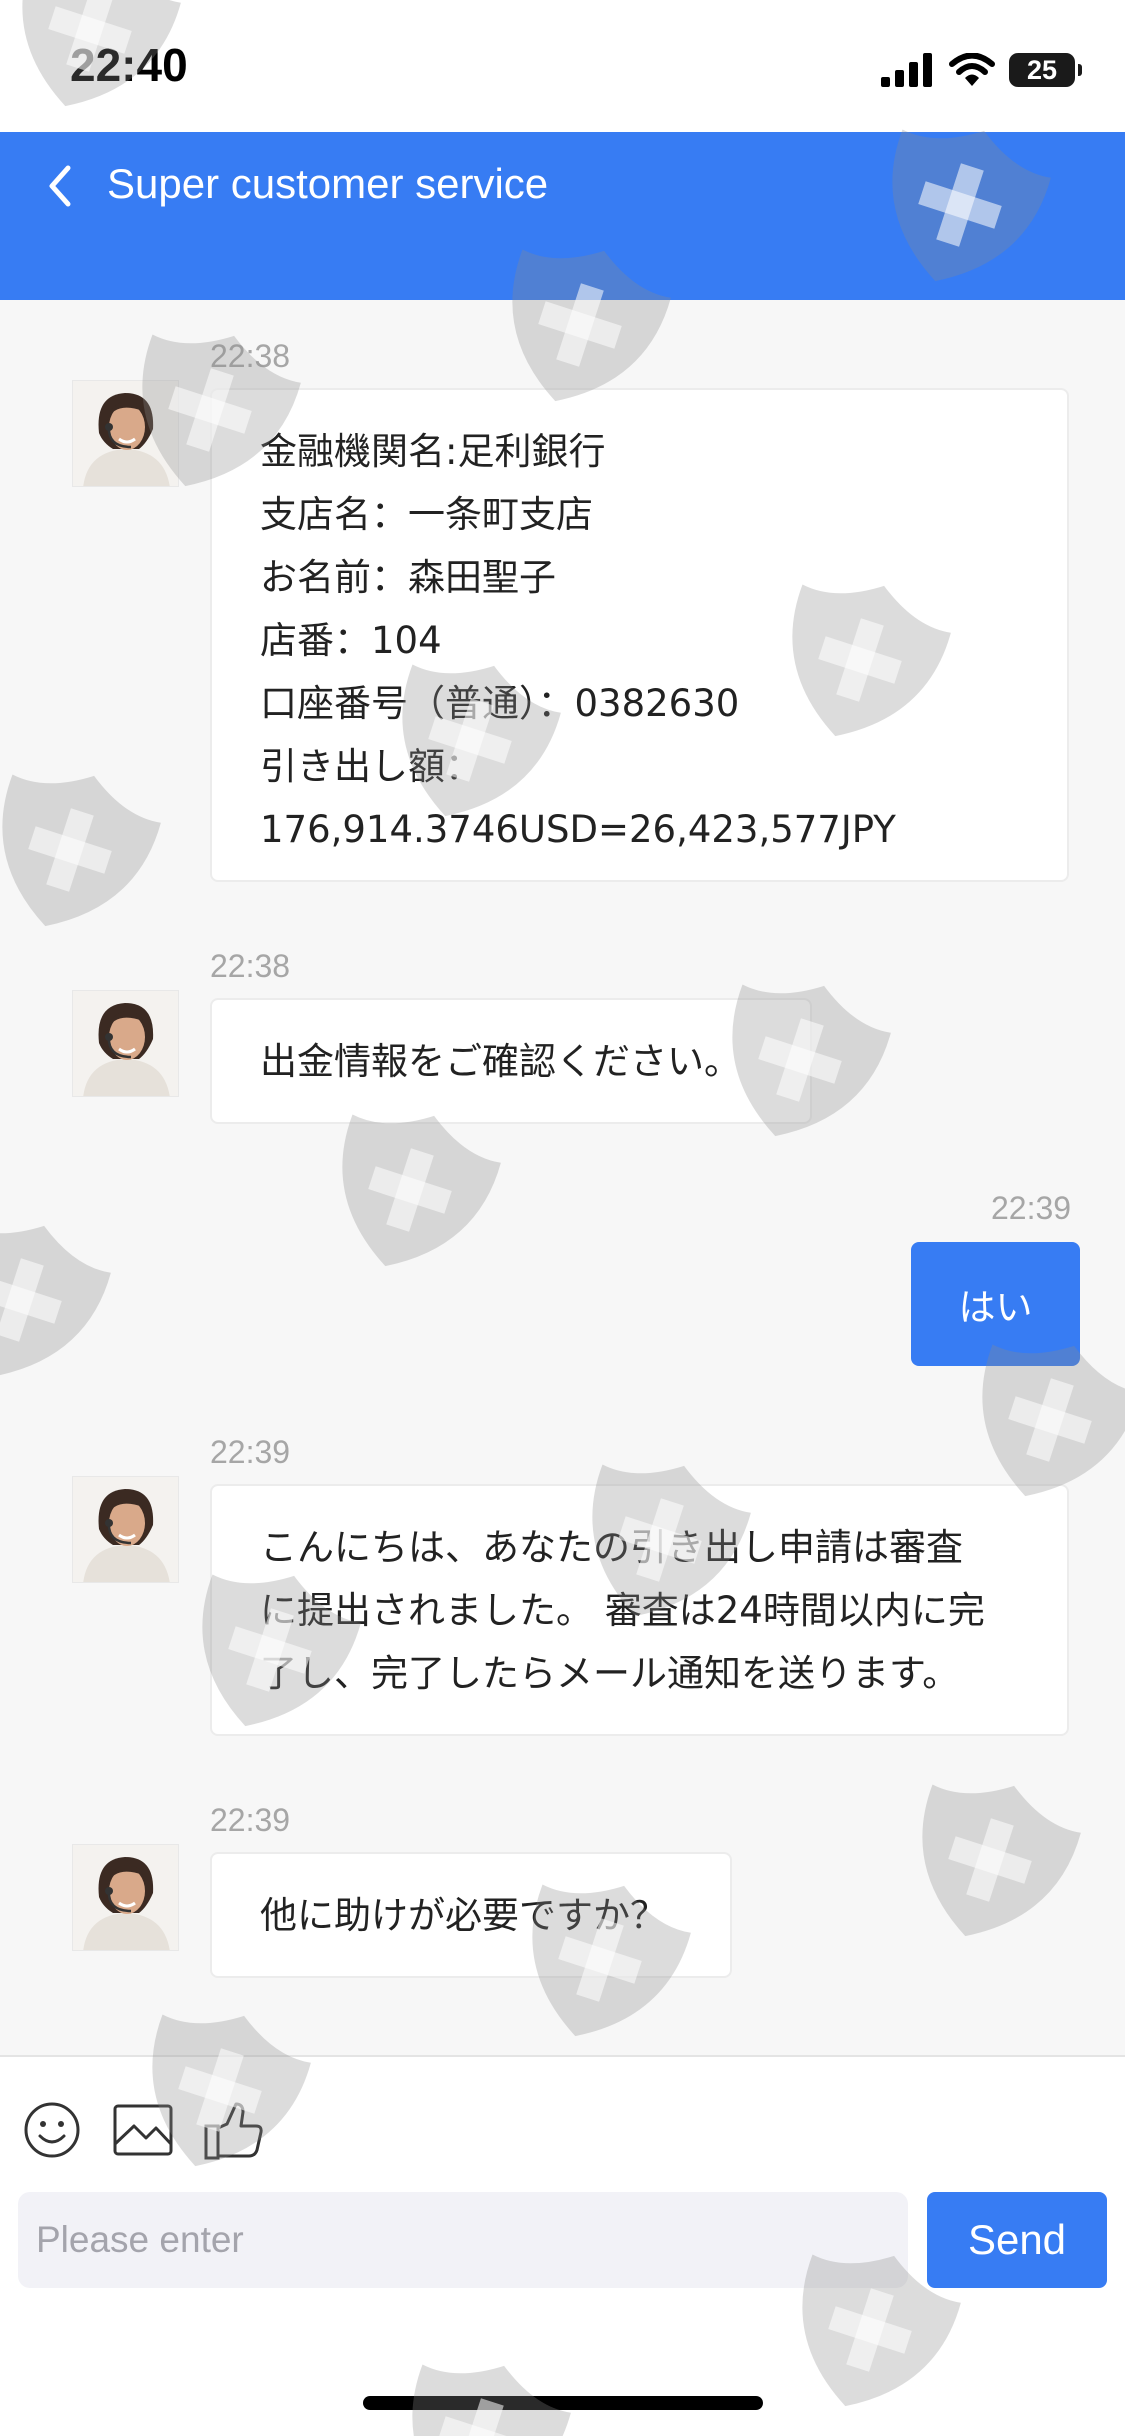 The image size is (1125, 2436). Describe the element at coordinates (562, 66) in the screenshot. I see `status-bar: 22:40 25` at that location.